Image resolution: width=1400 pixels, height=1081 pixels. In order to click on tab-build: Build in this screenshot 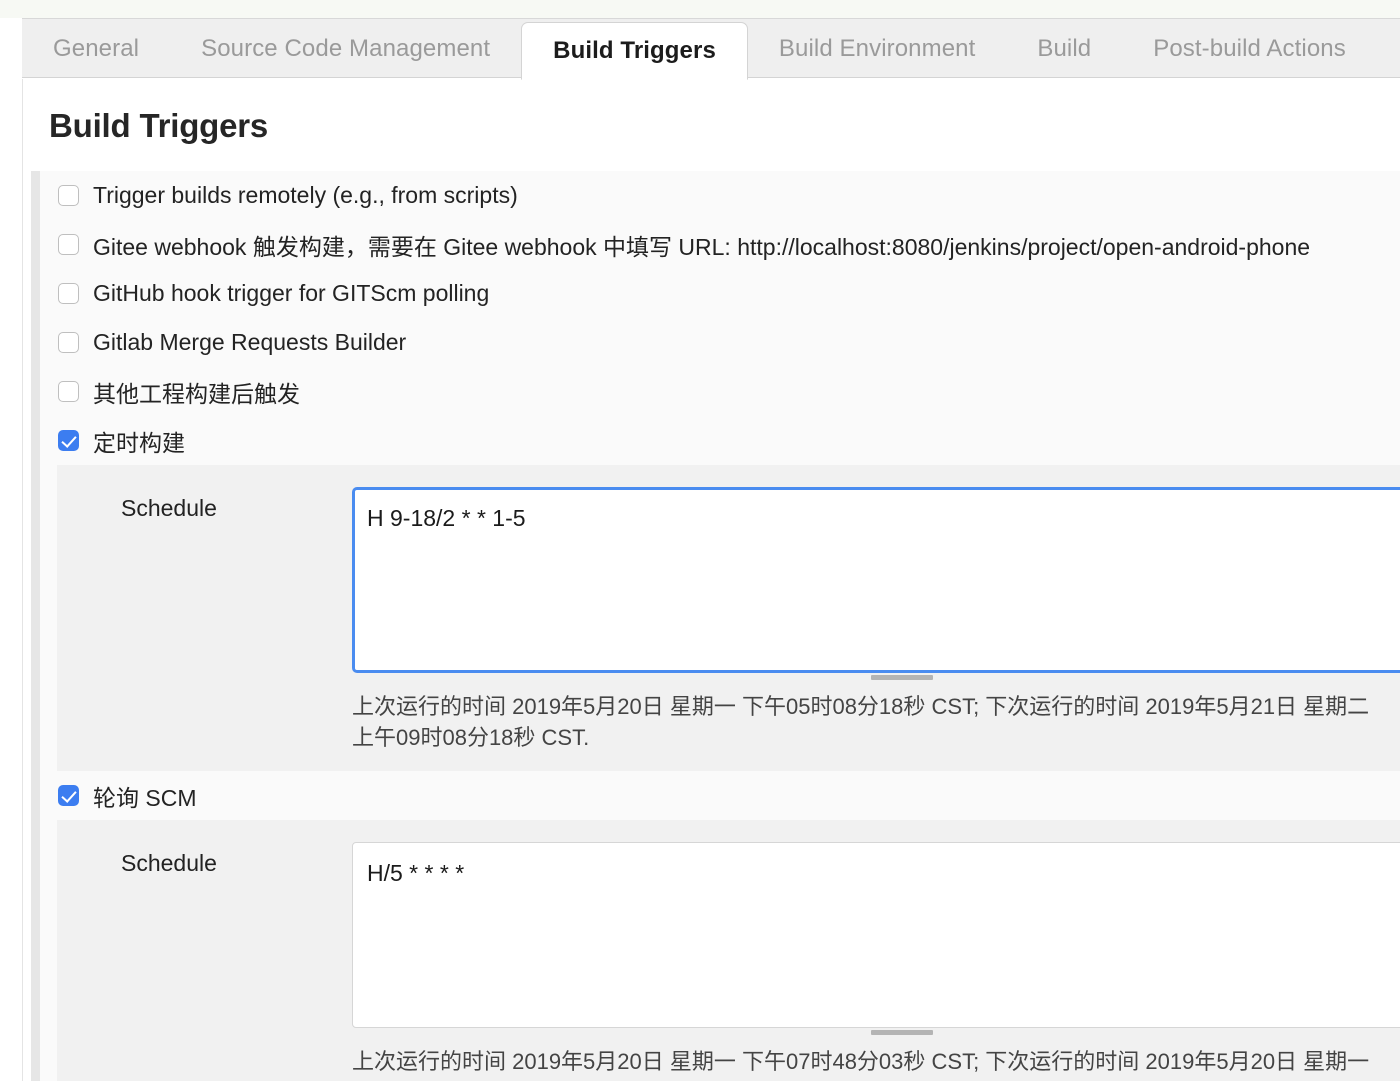, I will do `click(1064, 48)`.